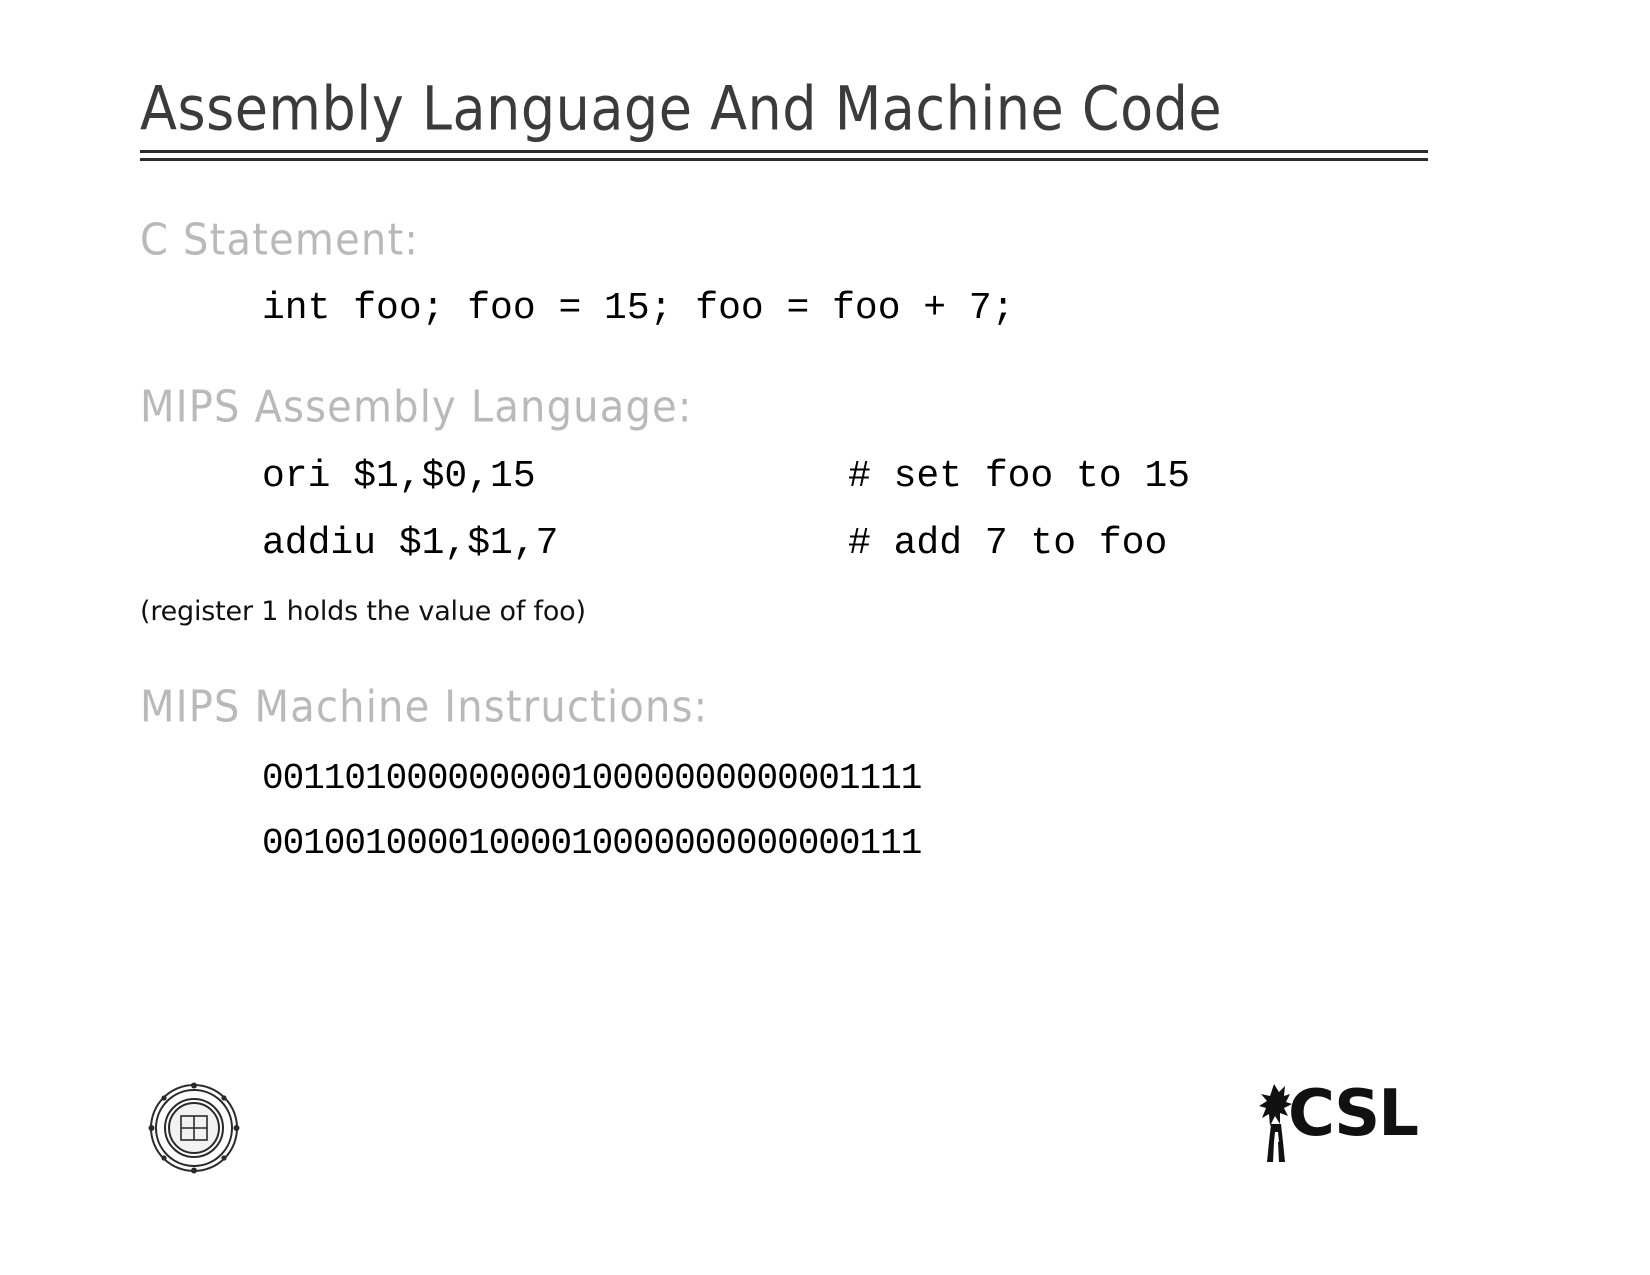  Describe the element at coordinates (1353, 1114) in the screenshot. I see `csl-wordmark: CSL` at that location.